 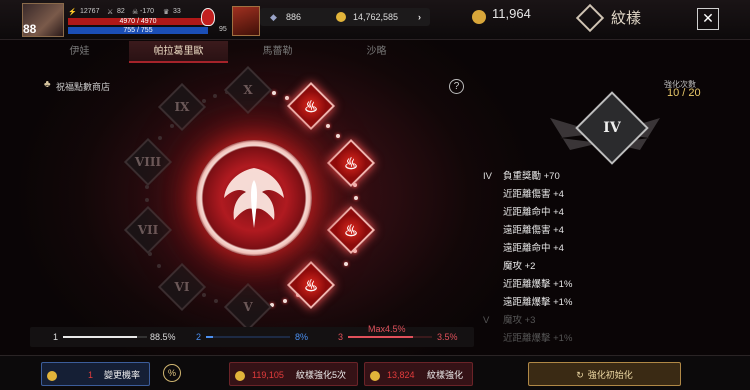 What do you see at coordinates (223, 29) in the screenshot?
I see `potion-count: 95` at bounding box center [223, 29].